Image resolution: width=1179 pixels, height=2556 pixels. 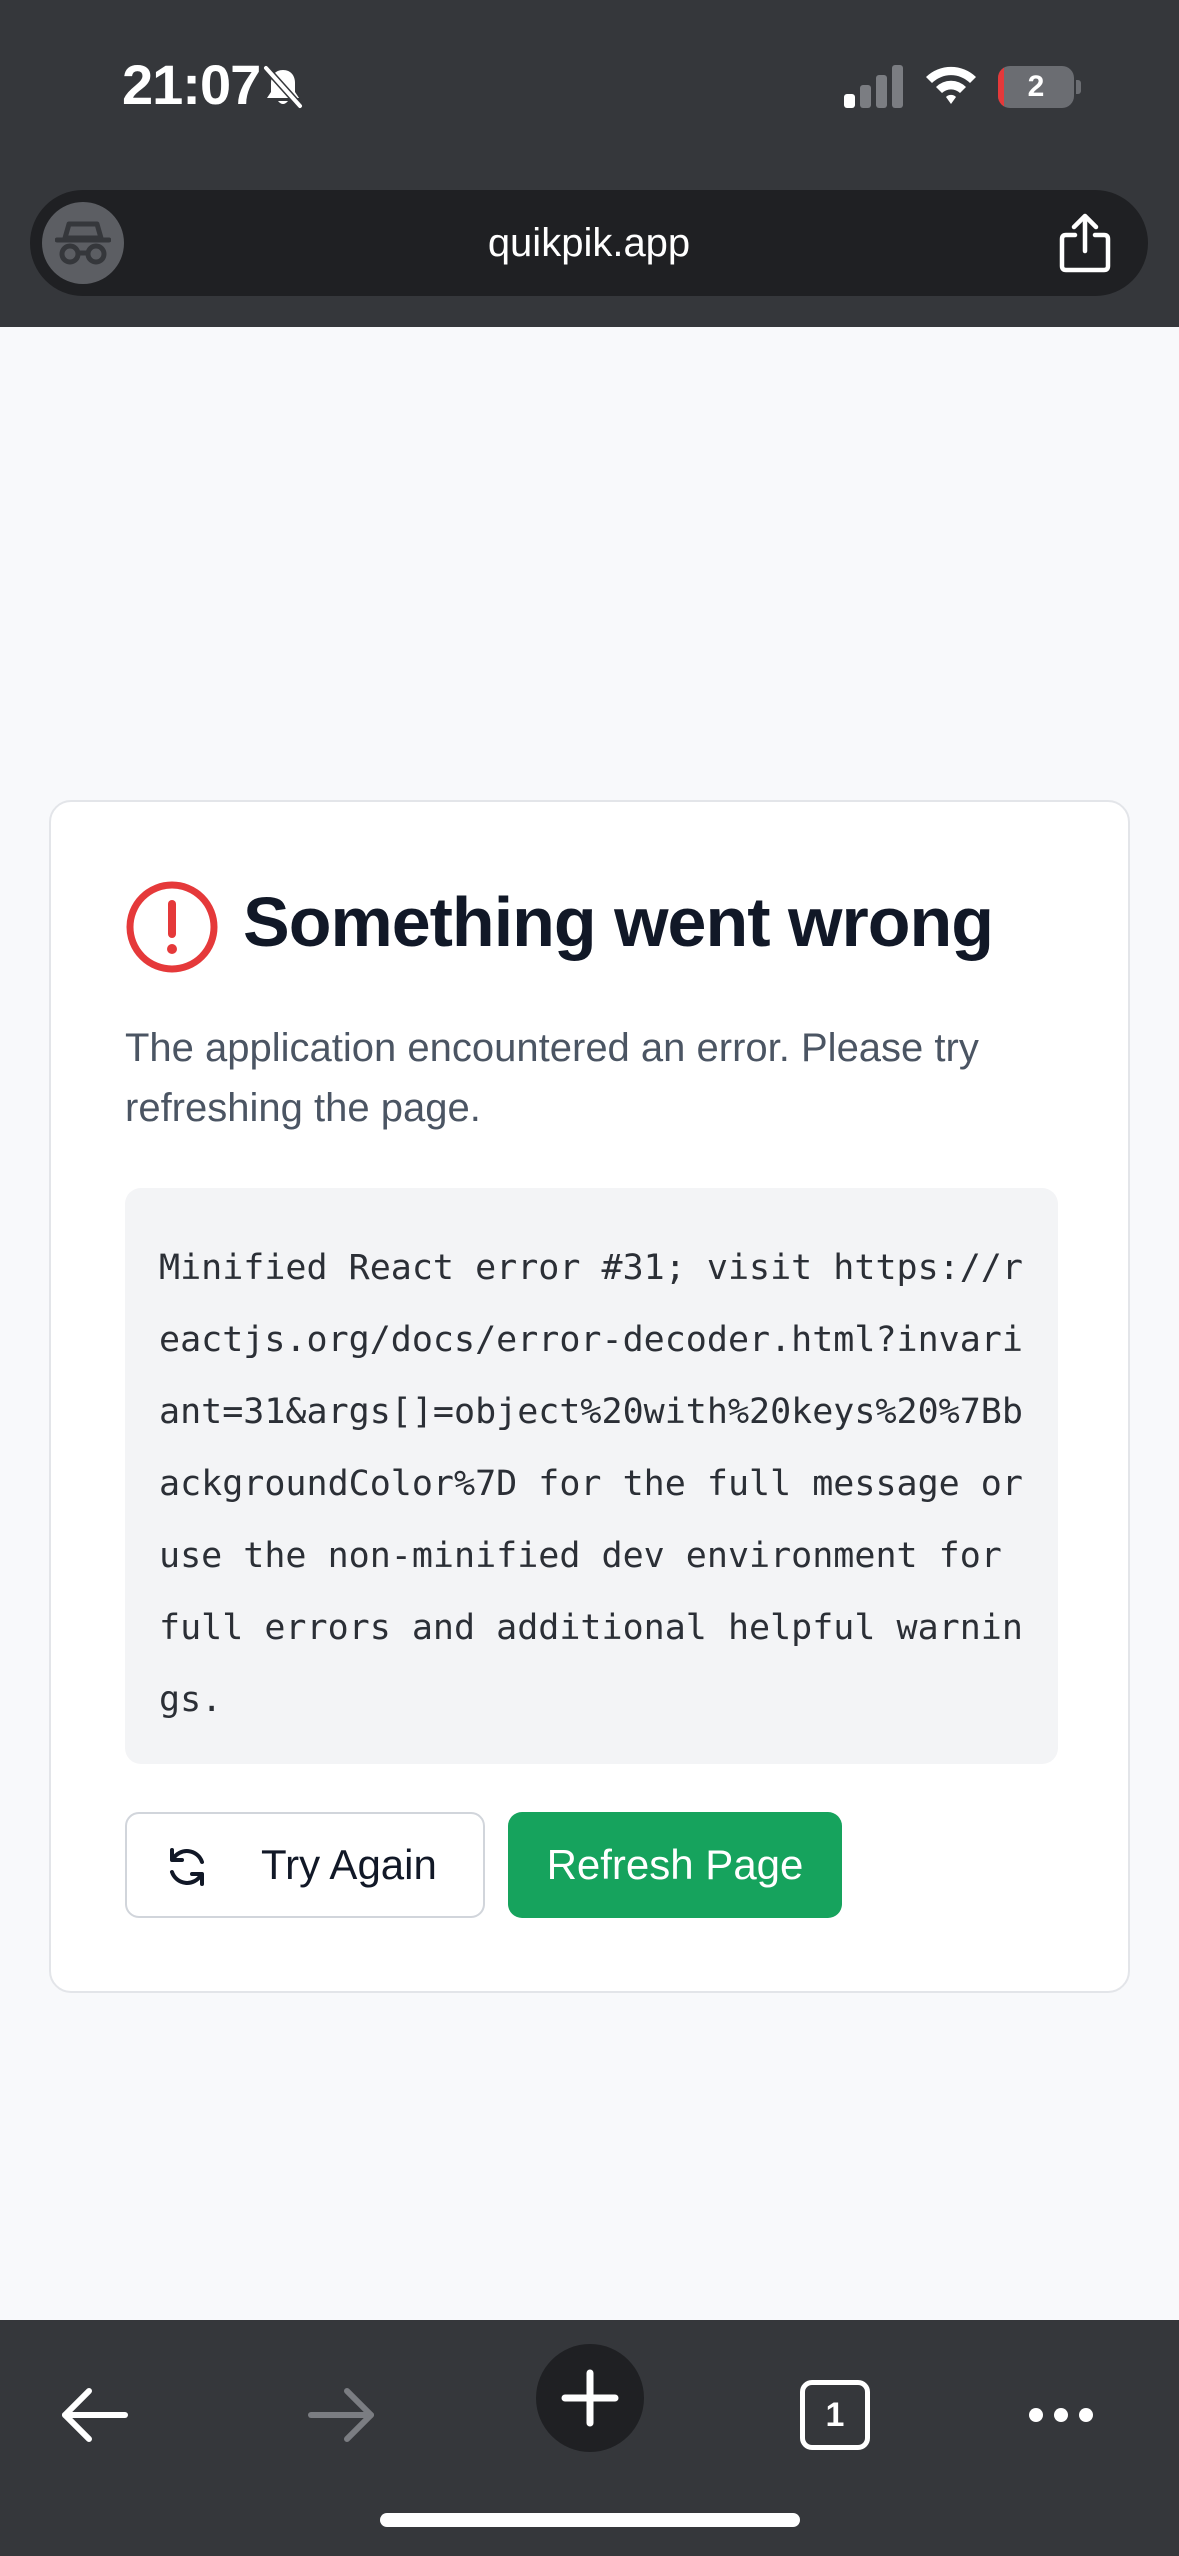 What do you see at coordinates (873, 86) in the screenshot?
I see `cellular-signal-icon` at bounding box center [873, 86].